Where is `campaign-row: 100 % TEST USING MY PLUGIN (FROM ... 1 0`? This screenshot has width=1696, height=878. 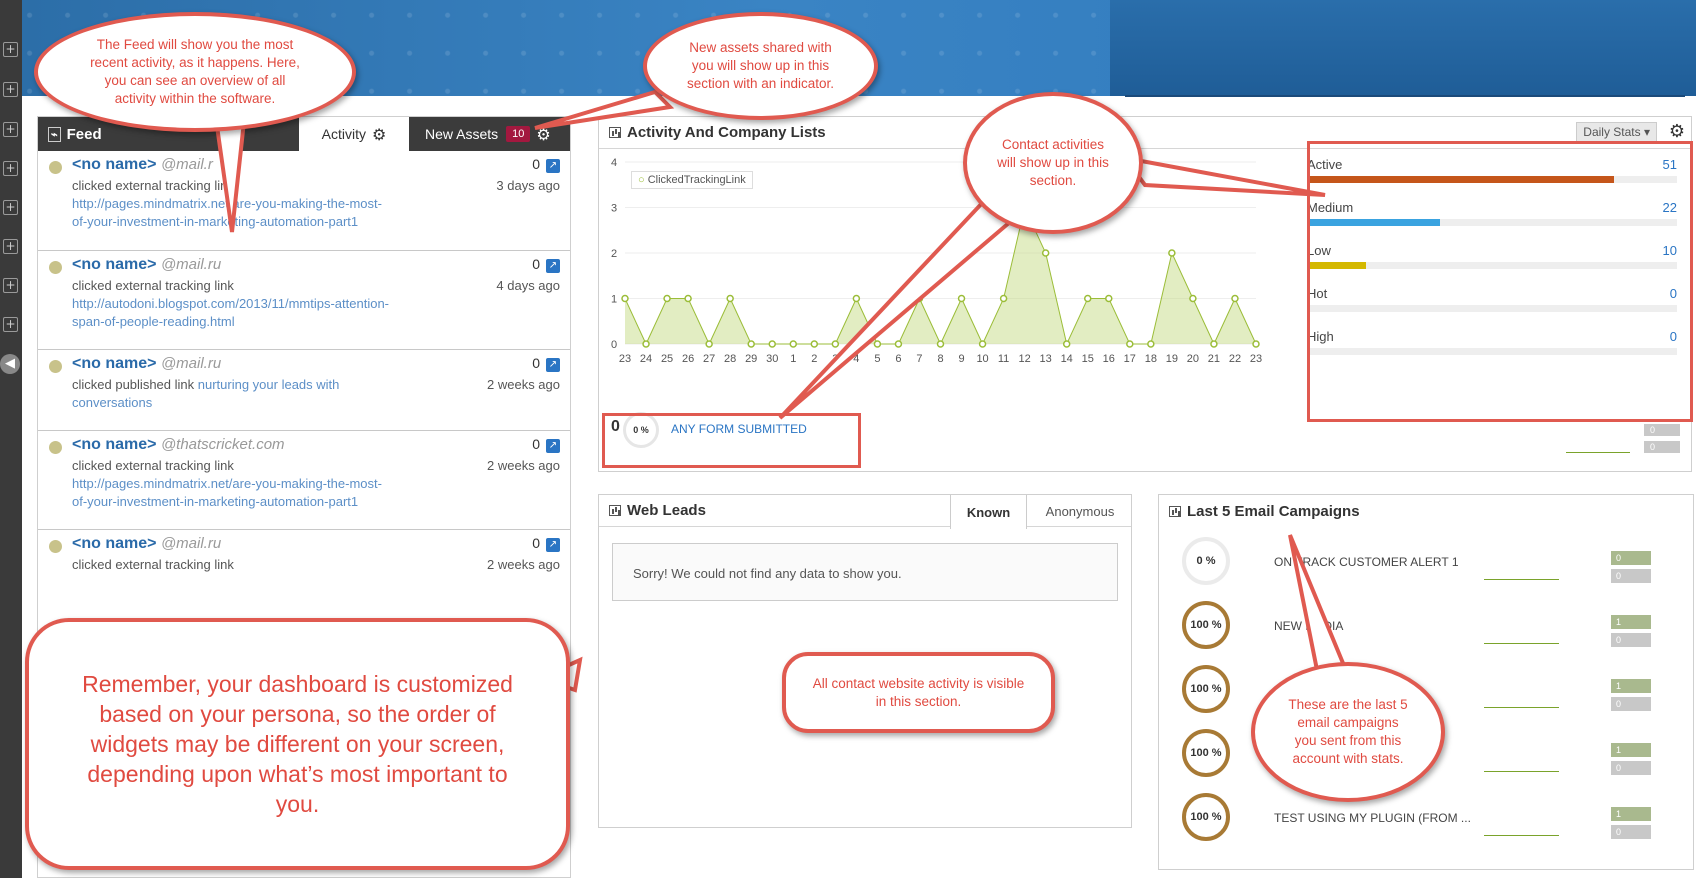 campaign-row: 100 % TEST USING MY PLUGIN (FROM ... 1 0 is located at coordinates (1427, 819).